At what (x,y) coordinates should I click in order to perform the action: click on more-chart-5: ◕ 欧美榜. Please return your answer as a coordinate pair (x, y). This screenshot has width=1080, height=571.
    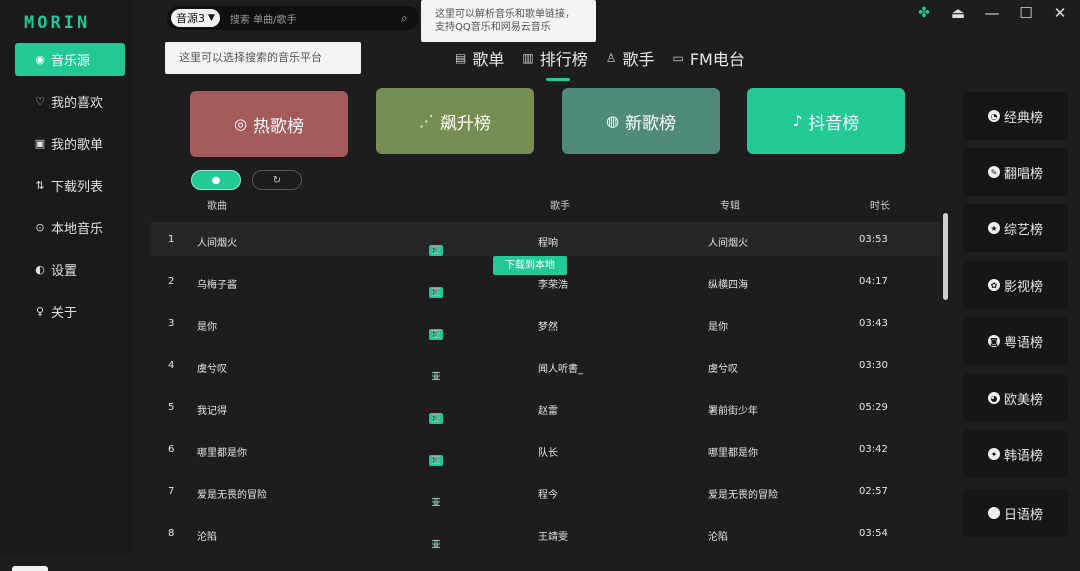
    Looking at the image, I should click on (1015, 398).